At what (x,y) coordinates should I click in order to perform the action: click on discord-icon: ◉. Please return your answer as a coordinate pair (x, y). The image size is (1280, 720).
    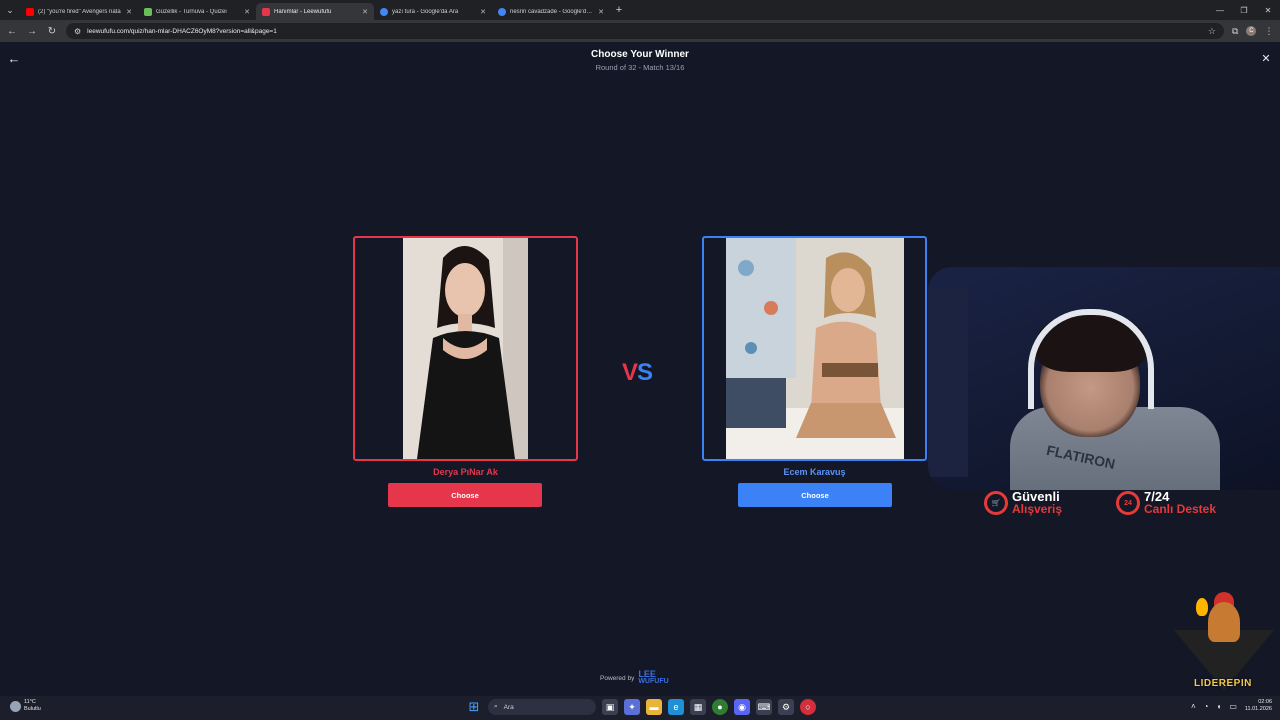
    Looking at the image, I should click on (742, 707).